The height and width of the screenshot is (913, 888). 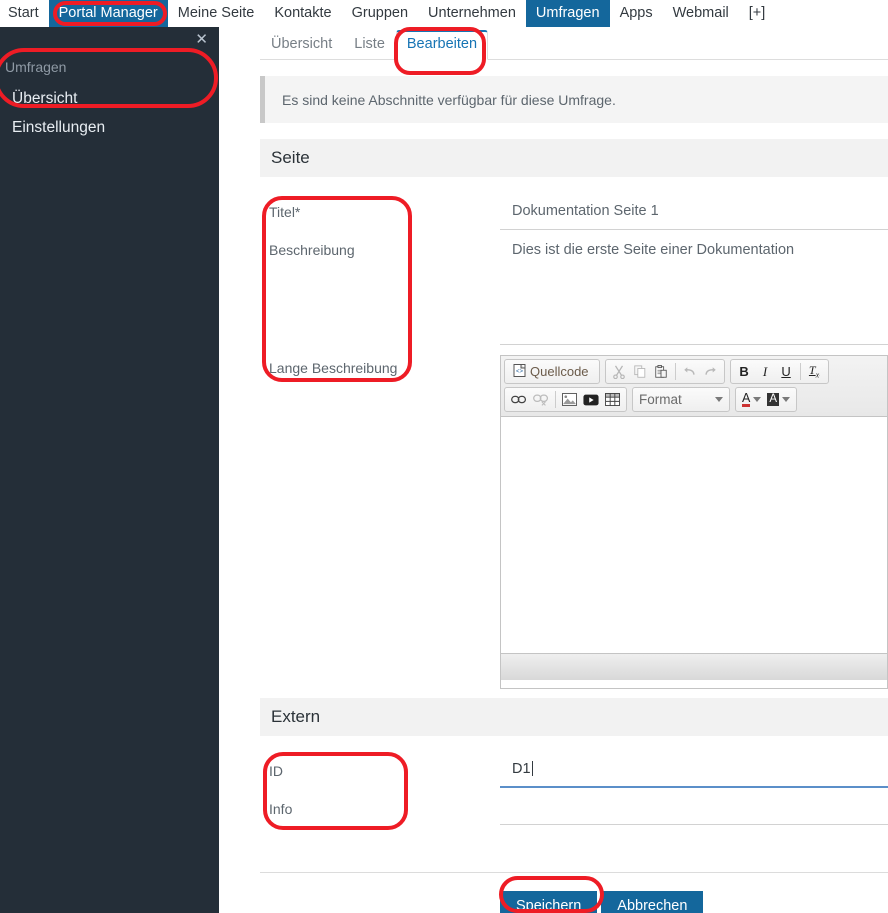 I want to click on id-input-value: D1, so click(x=521, y=768).